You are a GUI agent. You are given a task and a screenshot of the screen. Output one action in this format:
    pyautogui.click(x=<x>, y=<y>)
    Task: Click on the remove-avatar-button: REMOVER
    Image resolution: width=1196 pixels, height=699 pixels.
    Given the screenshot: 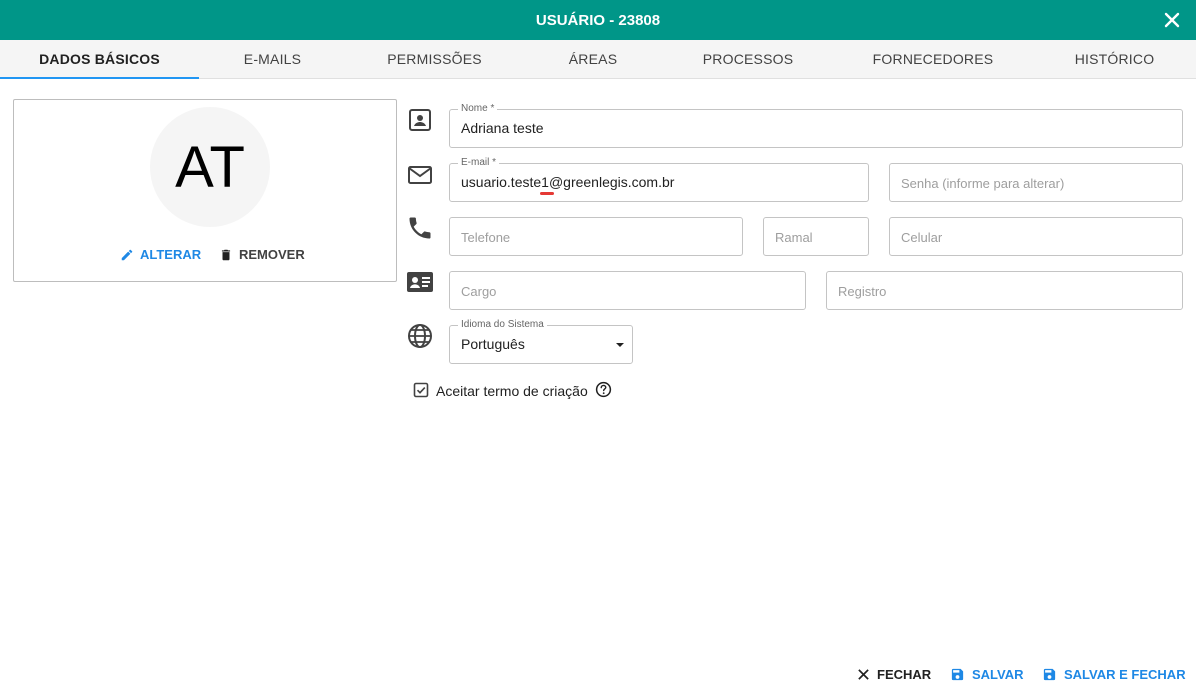 What is the action you would take?
    pyautogui.click(x=262, y=254)
    